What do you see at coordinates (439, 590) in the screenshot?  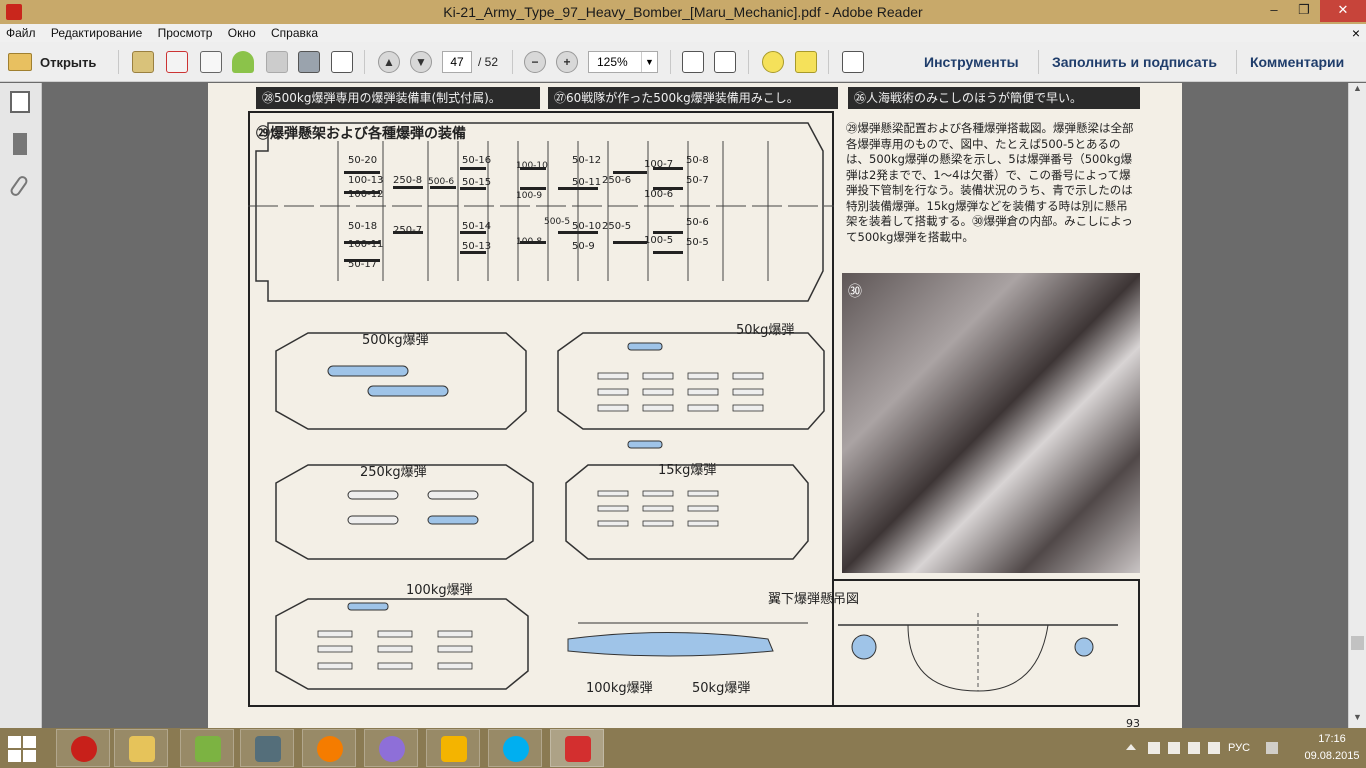 I see `panel-label-100kg: 100kg爆弾` at bounding box center [439, 590].